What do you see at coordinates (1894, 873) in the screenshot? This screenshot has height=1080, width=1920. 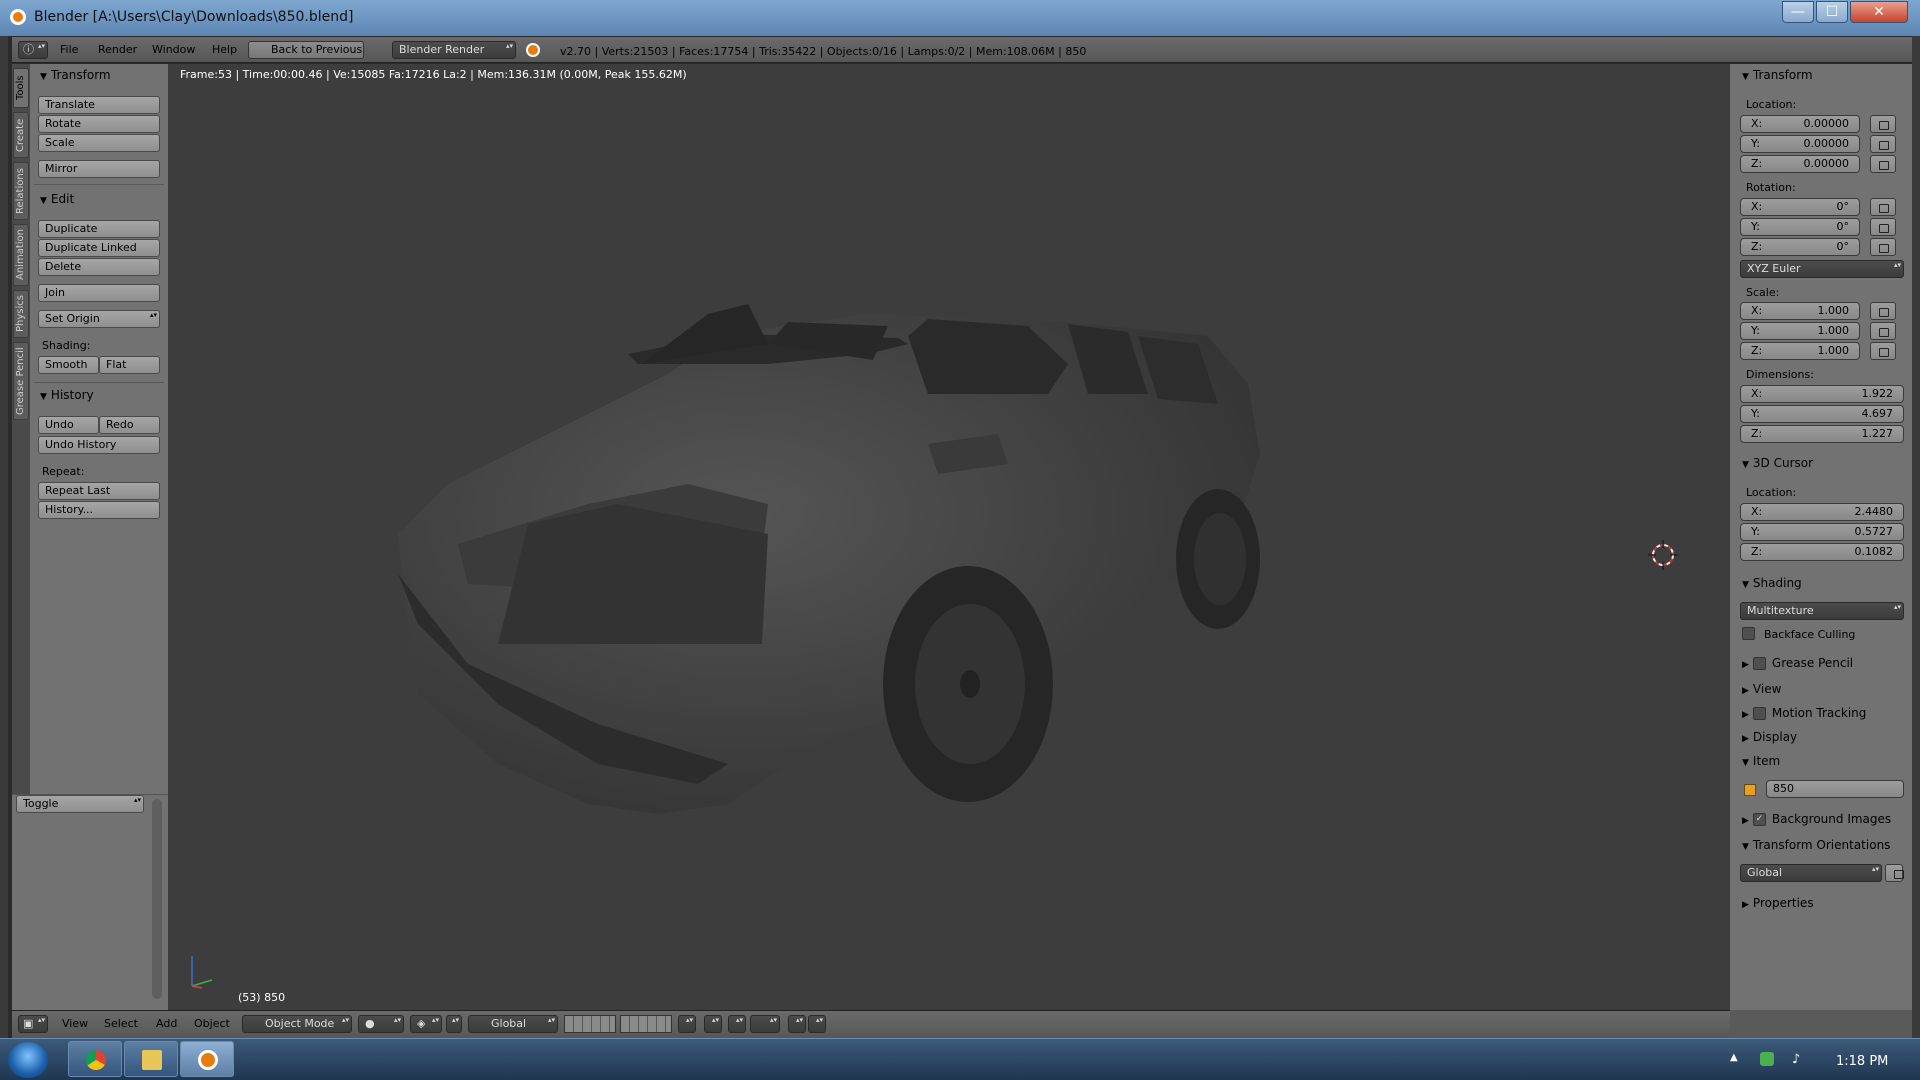 I see `add-orientation-icon` at bounding box center [1894, 873].